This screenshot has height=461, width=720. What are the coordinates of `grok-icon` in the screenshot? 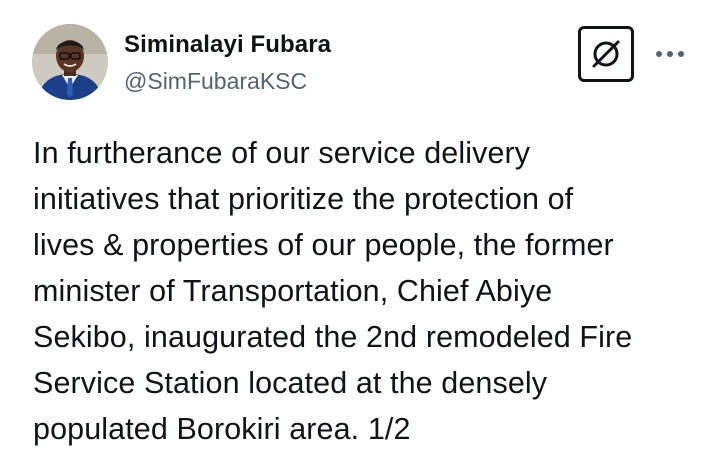 It's located at (606, 54).